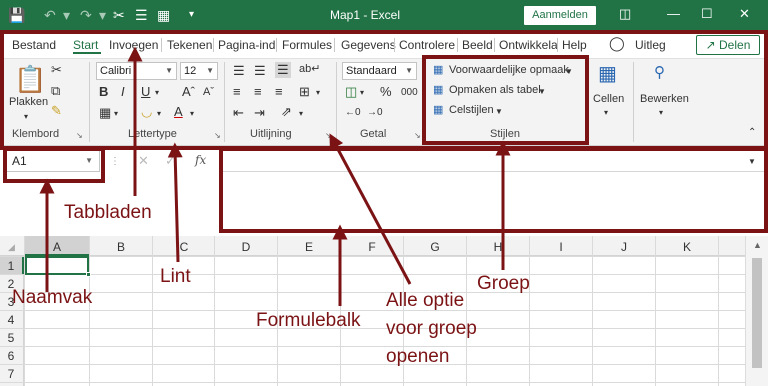  Describe the element at coordinates (163, 15) in the screenshot. I see `camera-icon: ▦` at that location.